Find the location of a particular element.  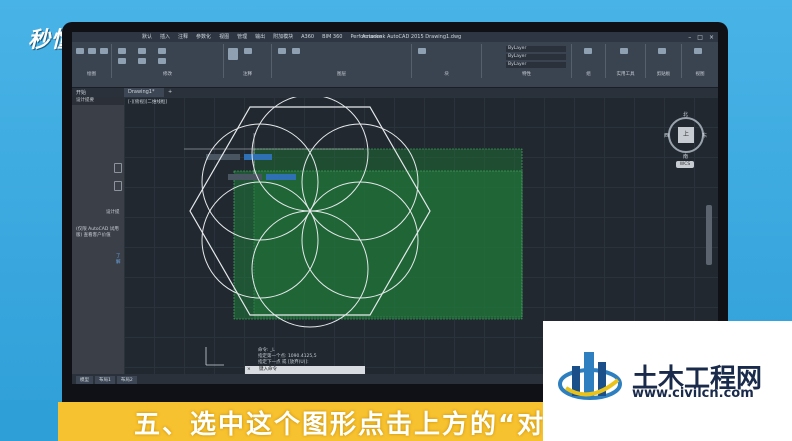

learn-more-link: 了解 is located at coordinates (120, 259).